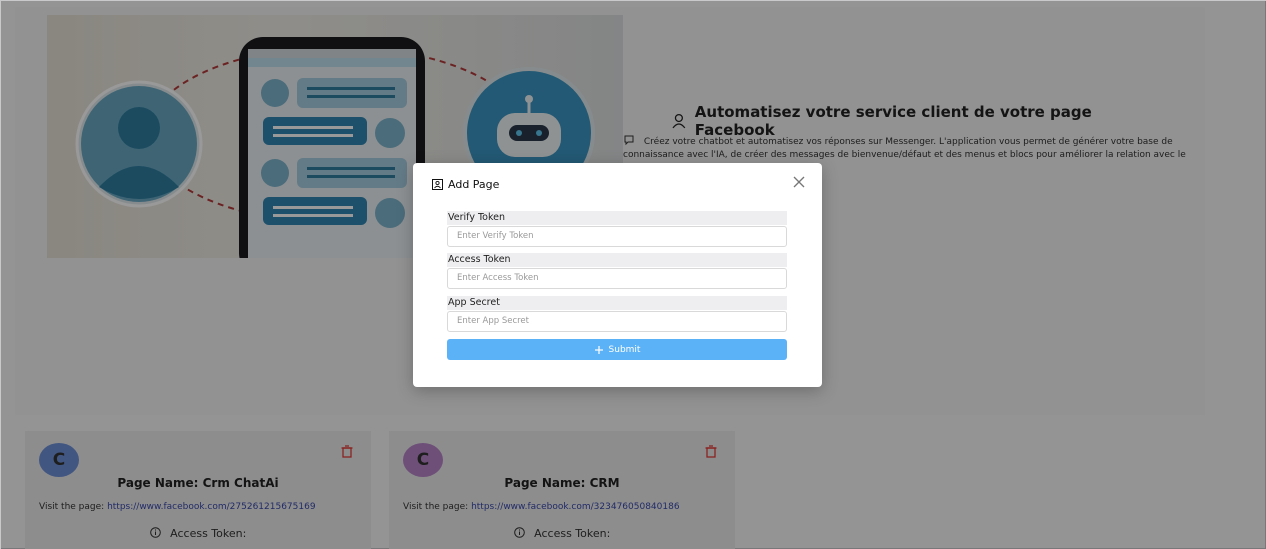 The height and width of the screenshot is (549, 1266). I want to click on modal-title: Add Page, so click(465, 184).